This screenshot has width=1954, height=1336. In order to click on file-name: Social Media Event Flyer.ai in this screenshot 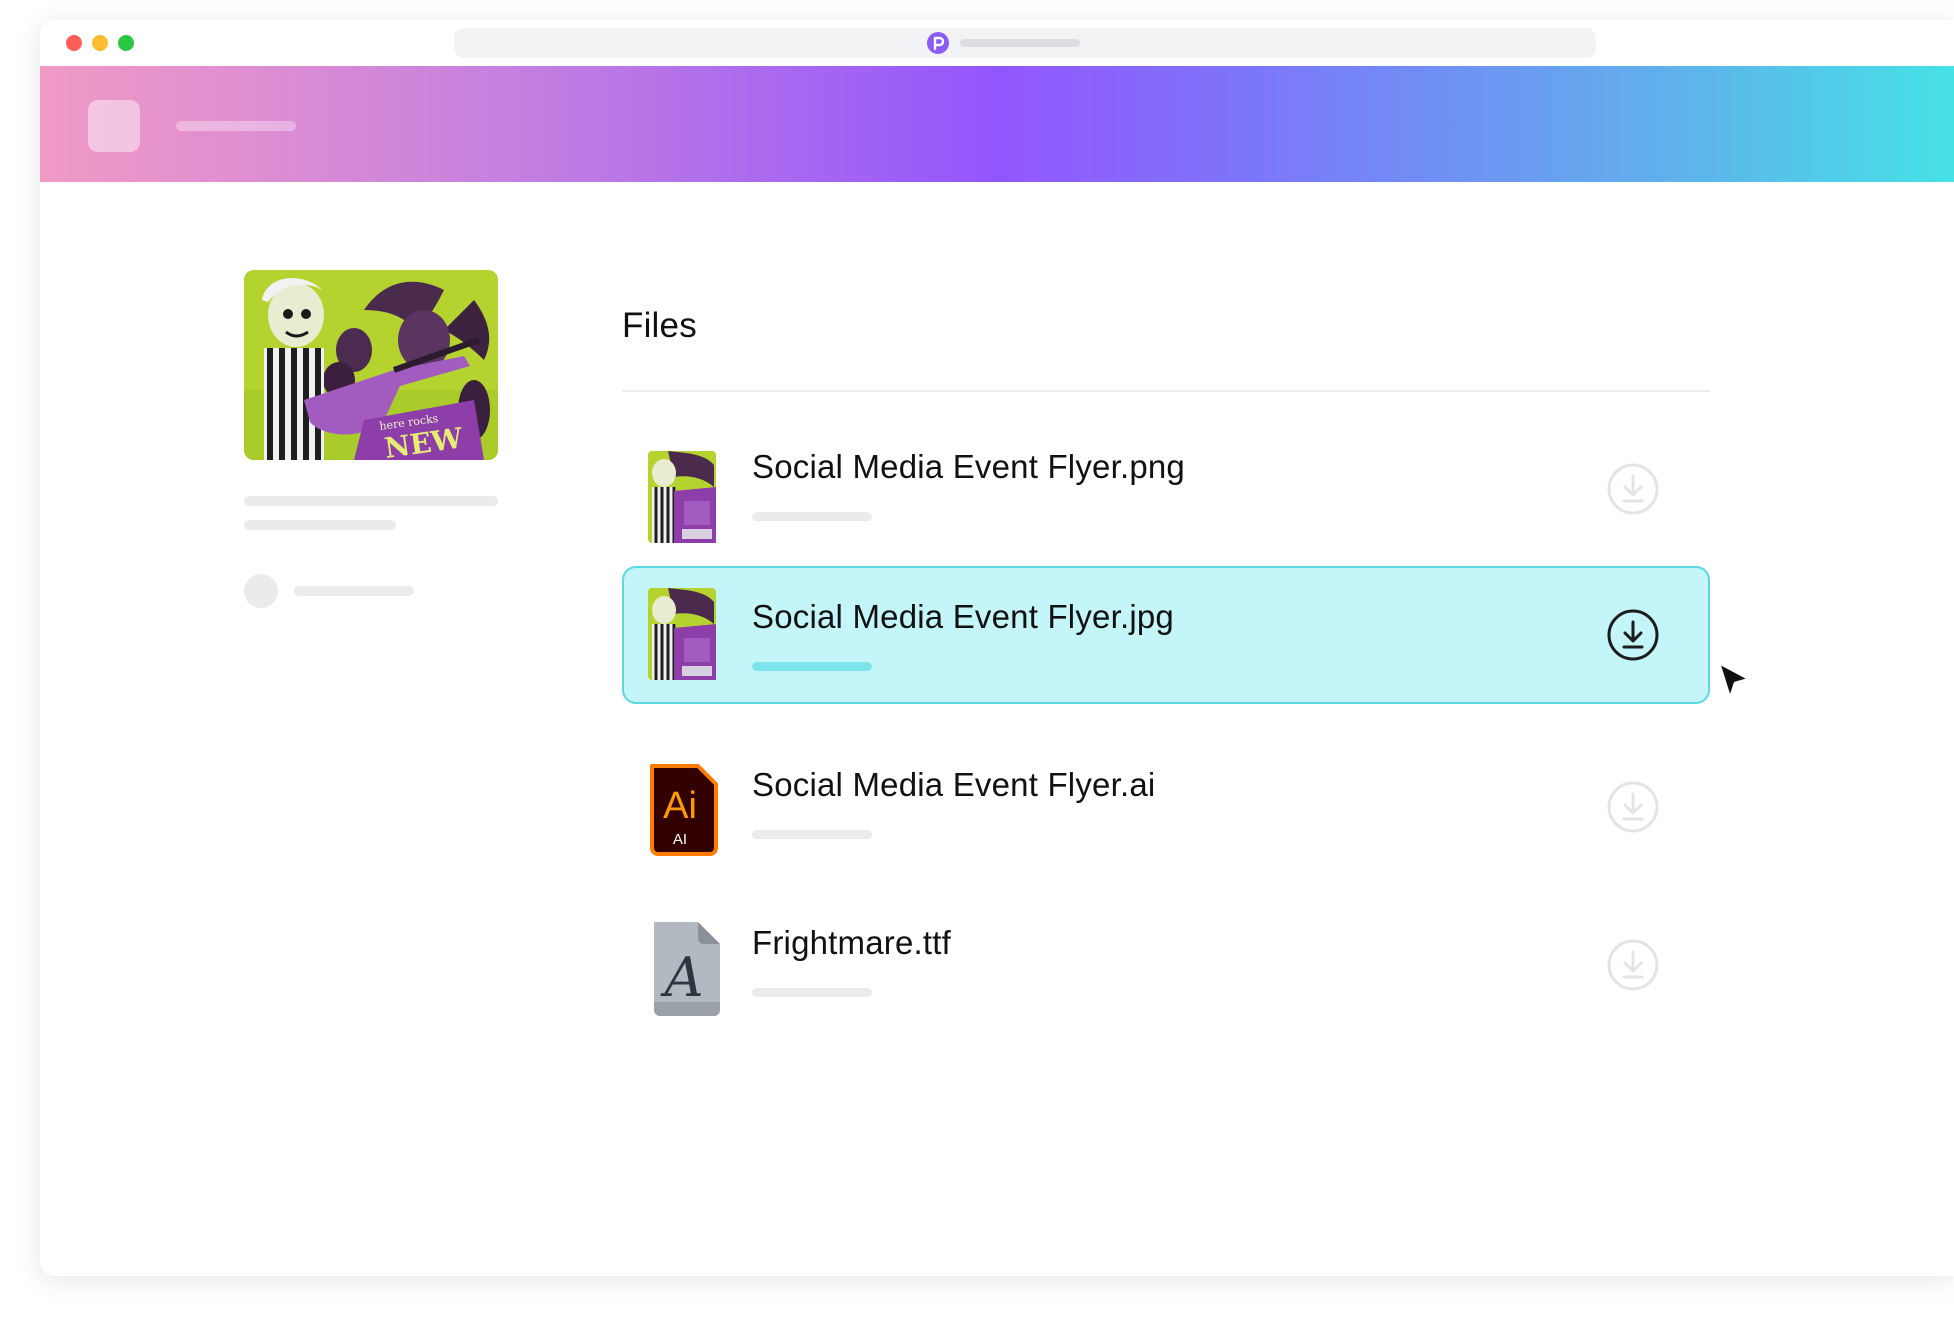, I will do `click(953, 785)`.